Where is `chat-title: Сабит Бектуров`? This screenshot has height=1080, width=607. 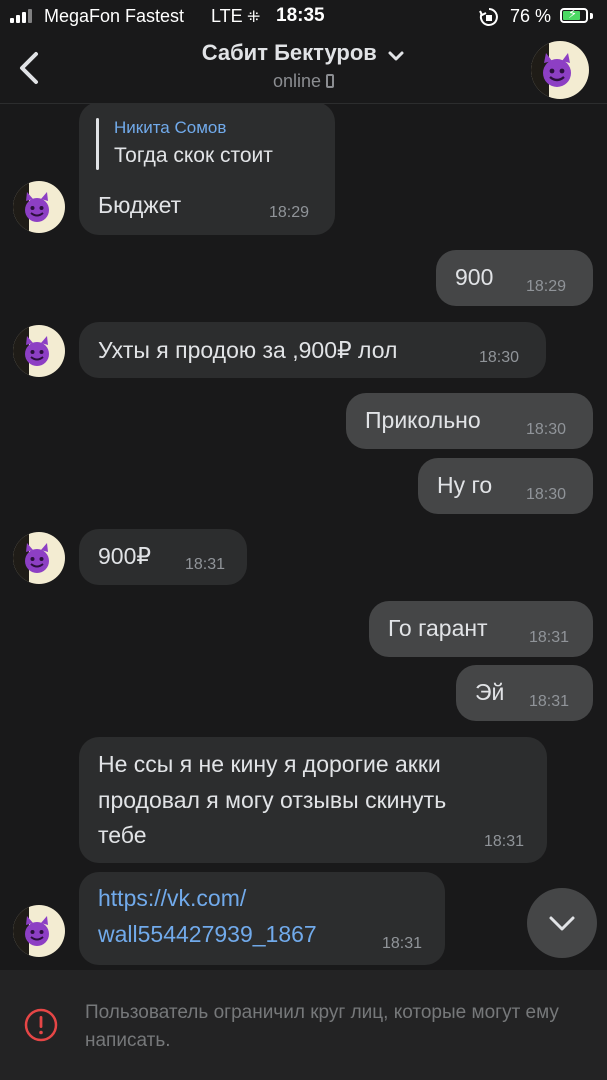
chat-title: Сабит Бектуров is located at coordinates (289, 53).